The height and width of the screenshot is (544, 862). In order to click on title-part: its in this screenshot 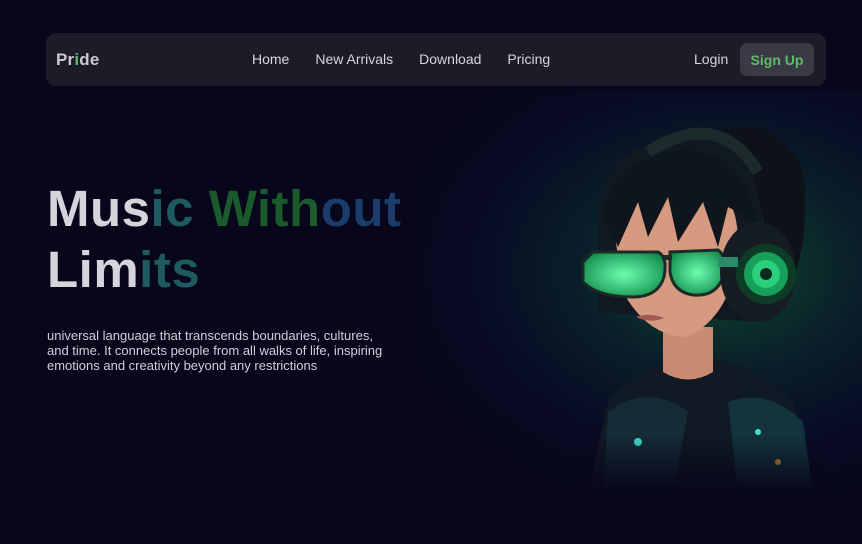, I will do `click(170, 269)`.